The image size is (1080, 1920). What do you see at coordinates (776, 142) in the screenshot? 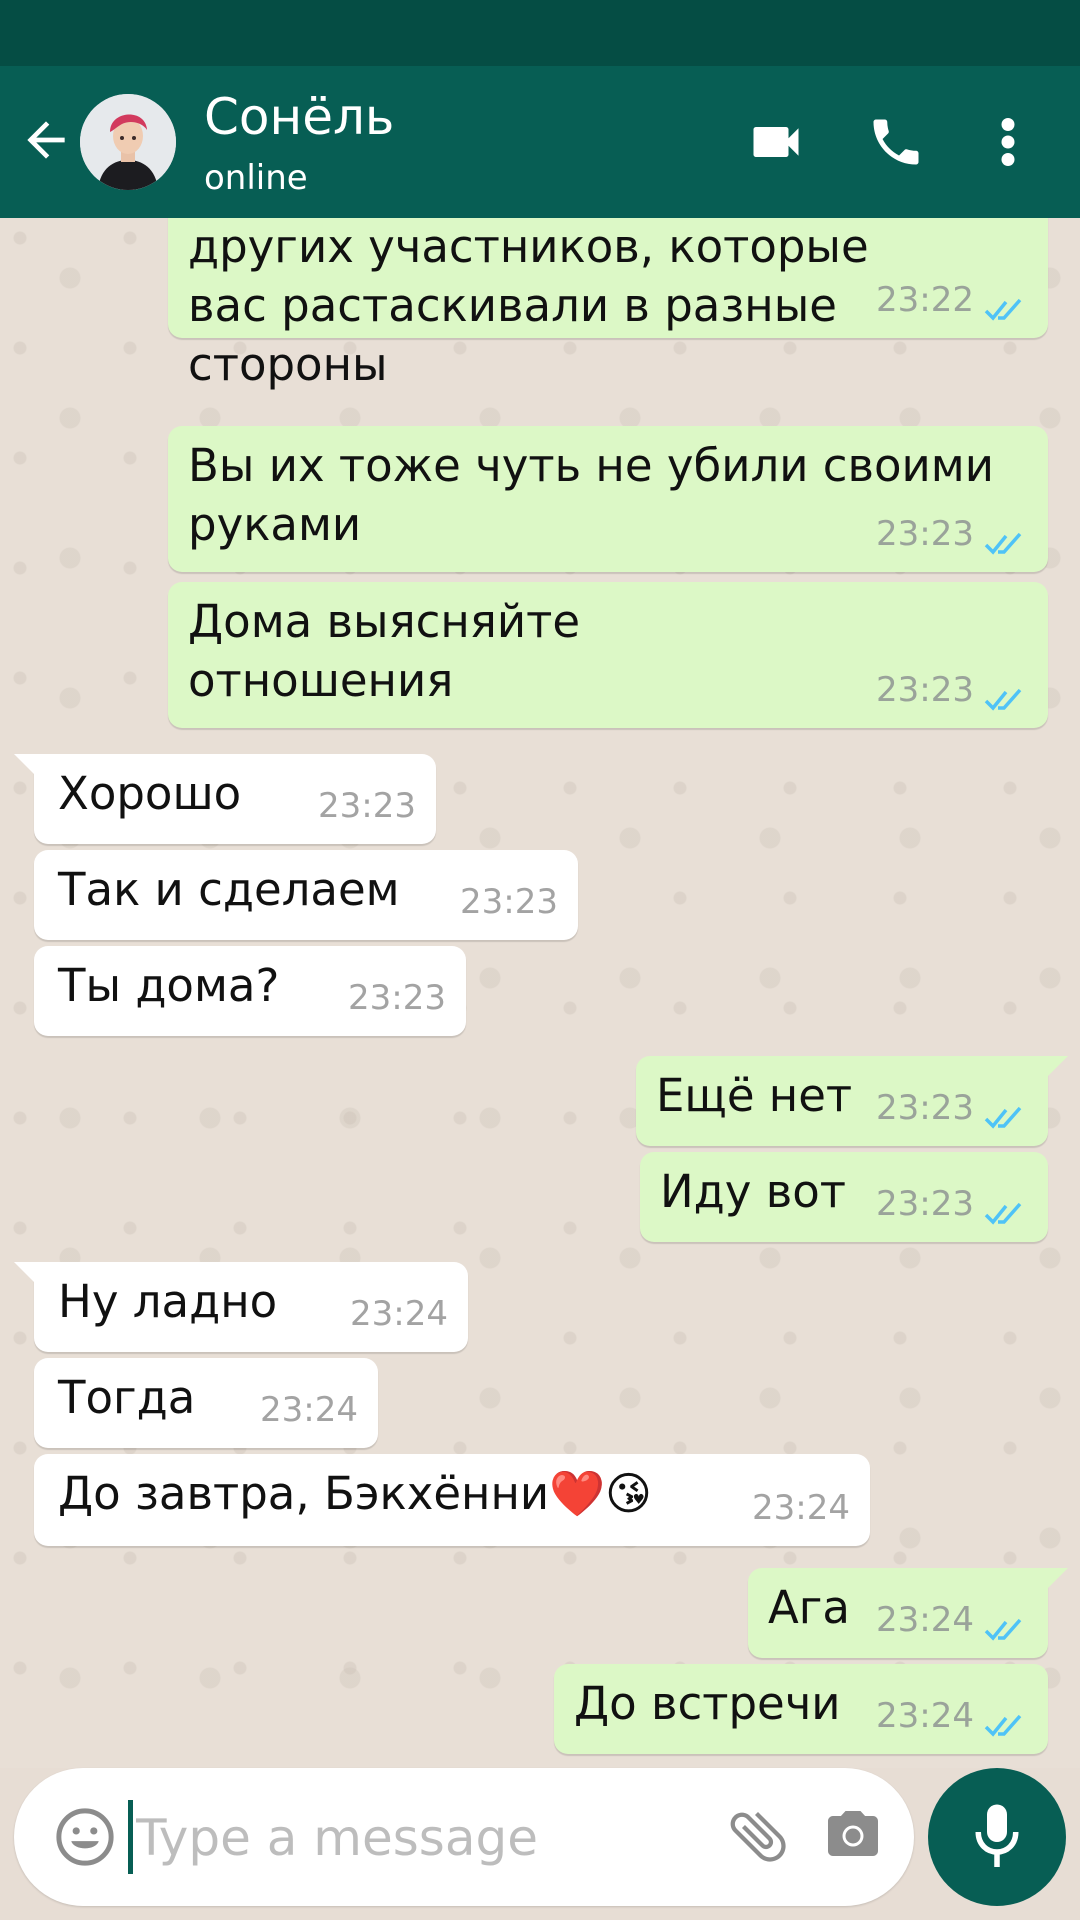
I see `video-call-icon` at bounding box center [776, 142].